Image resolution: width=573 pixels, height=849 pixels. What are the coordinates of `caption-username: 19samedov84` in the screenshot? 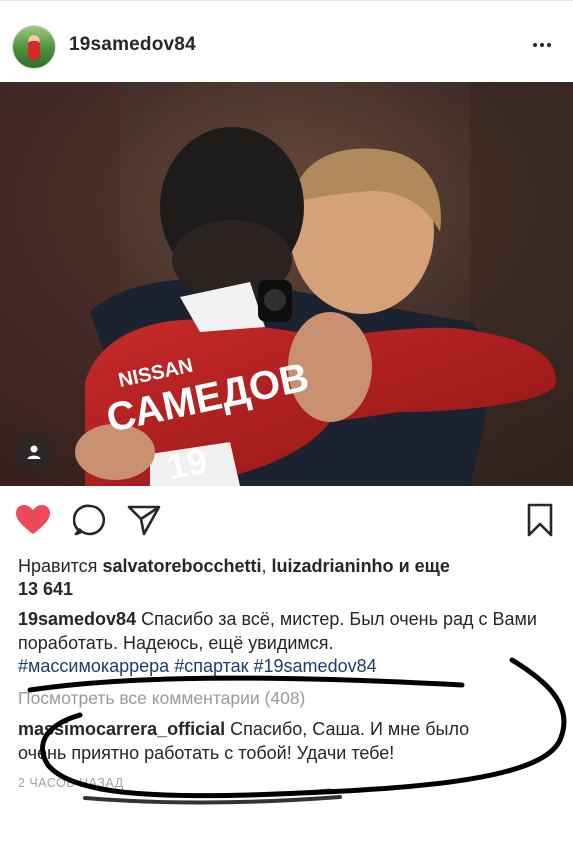 It's located at (77, 619).